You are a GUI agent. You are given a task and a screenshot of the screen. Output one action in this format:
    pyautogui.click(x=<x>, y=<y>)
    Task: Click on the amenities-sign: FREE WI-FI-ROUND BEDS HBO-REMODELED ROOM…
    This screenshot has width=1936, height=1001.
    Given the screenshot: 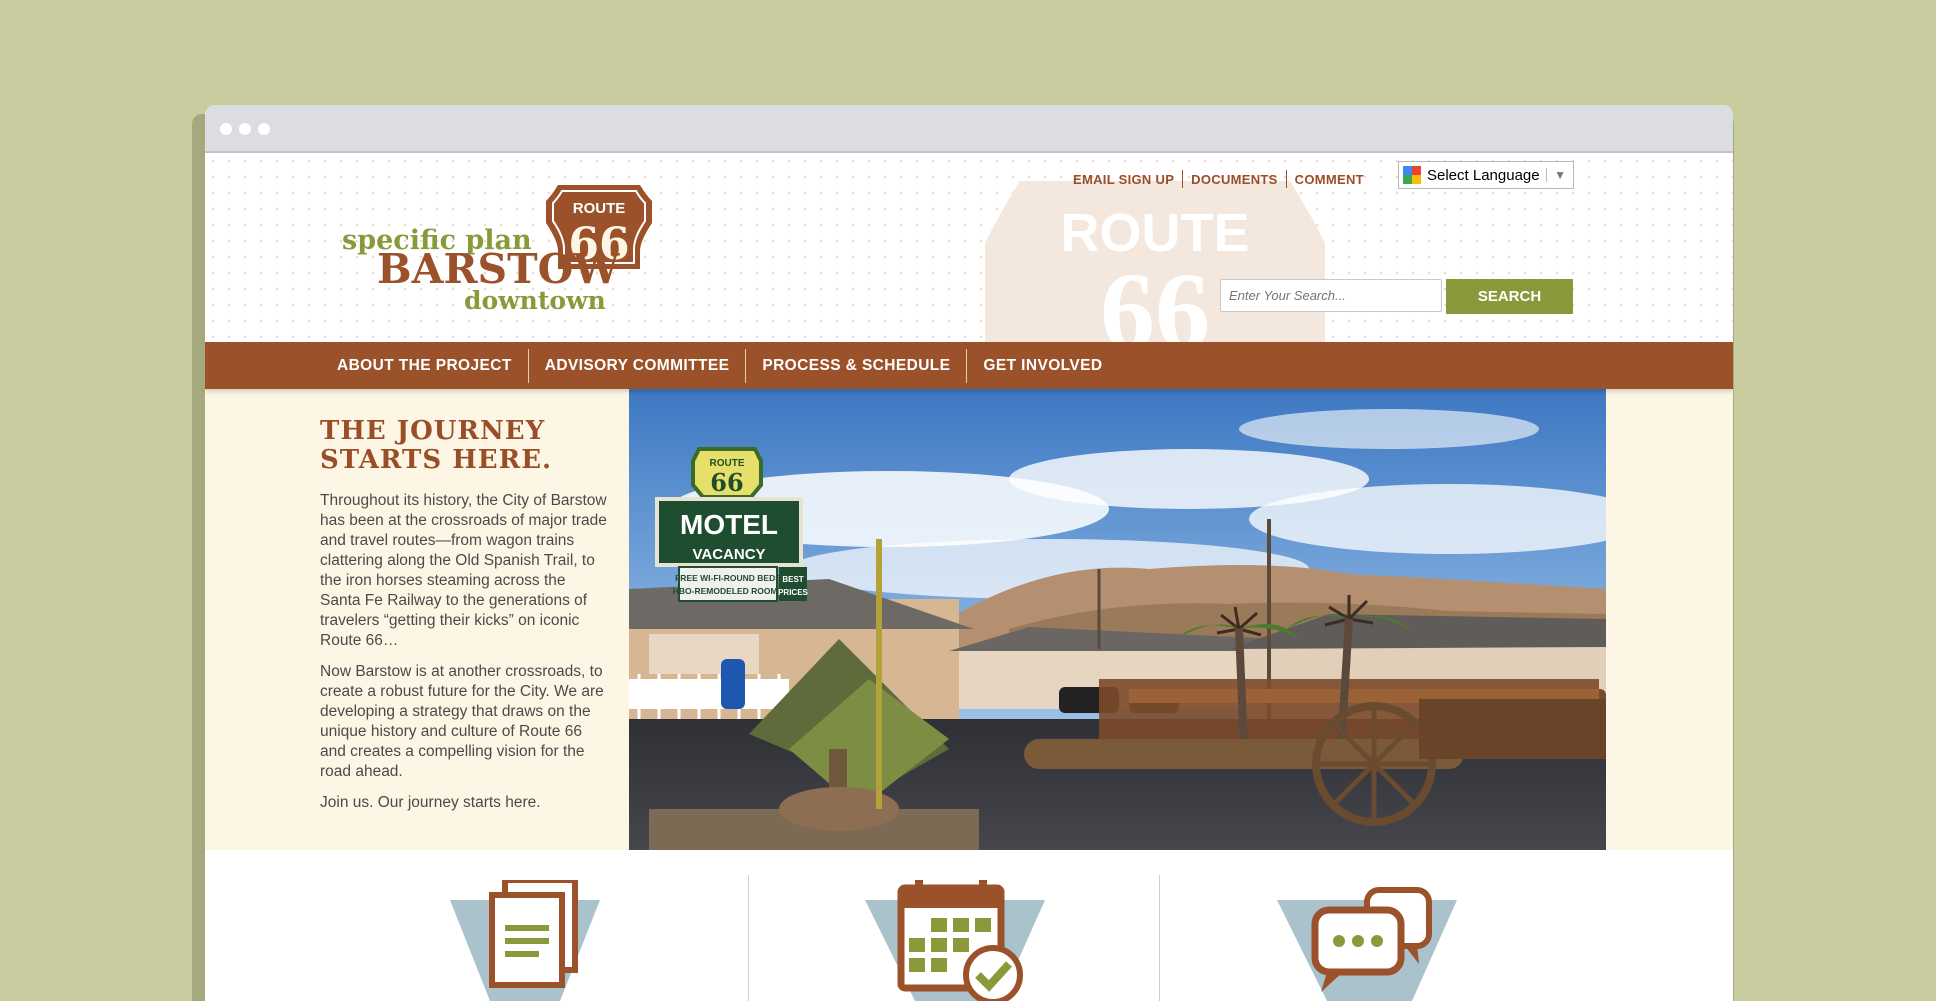 What is the action you would take?
    pyautogui.click(x=741, y=584)
    